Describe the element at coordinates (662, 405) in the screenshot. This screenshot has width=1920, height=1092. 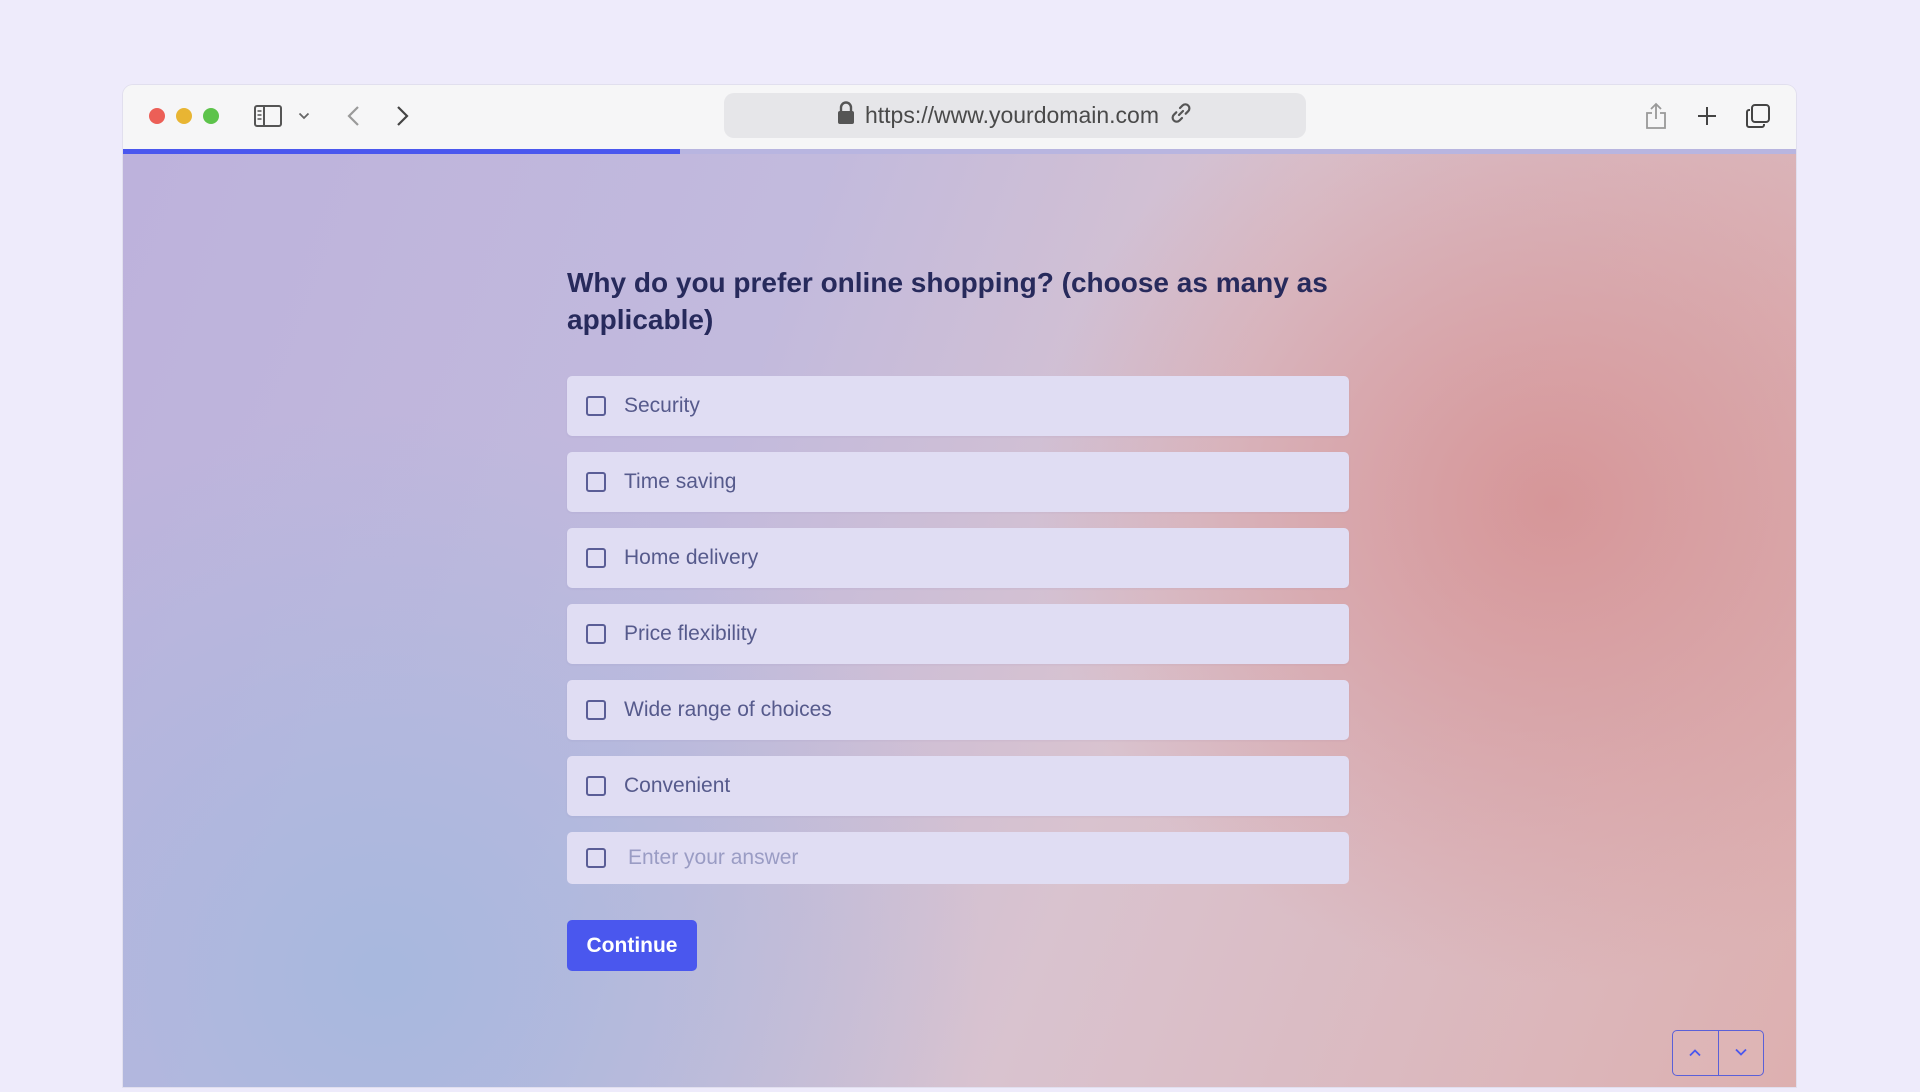
I see `option-label: Security` at that location.